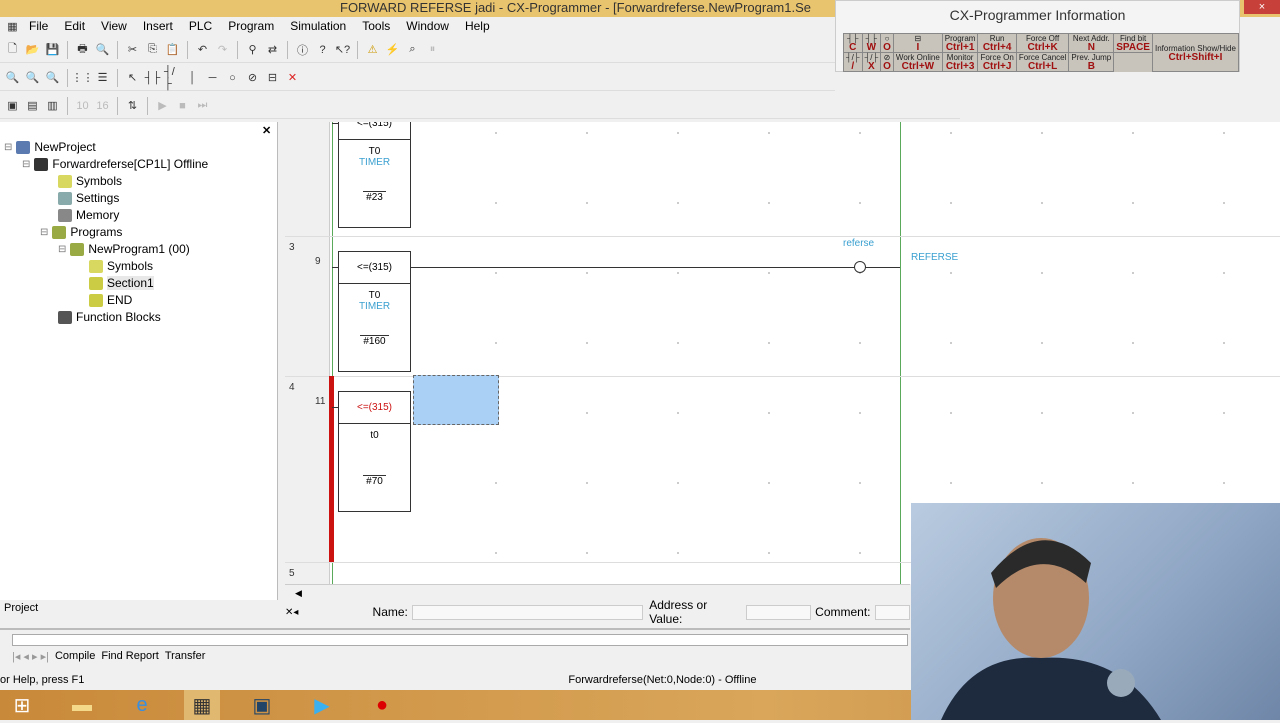  What do you see at coordinates (527, 612) in the screenshot?
I see `name-field` at bounding box center [527, 612].